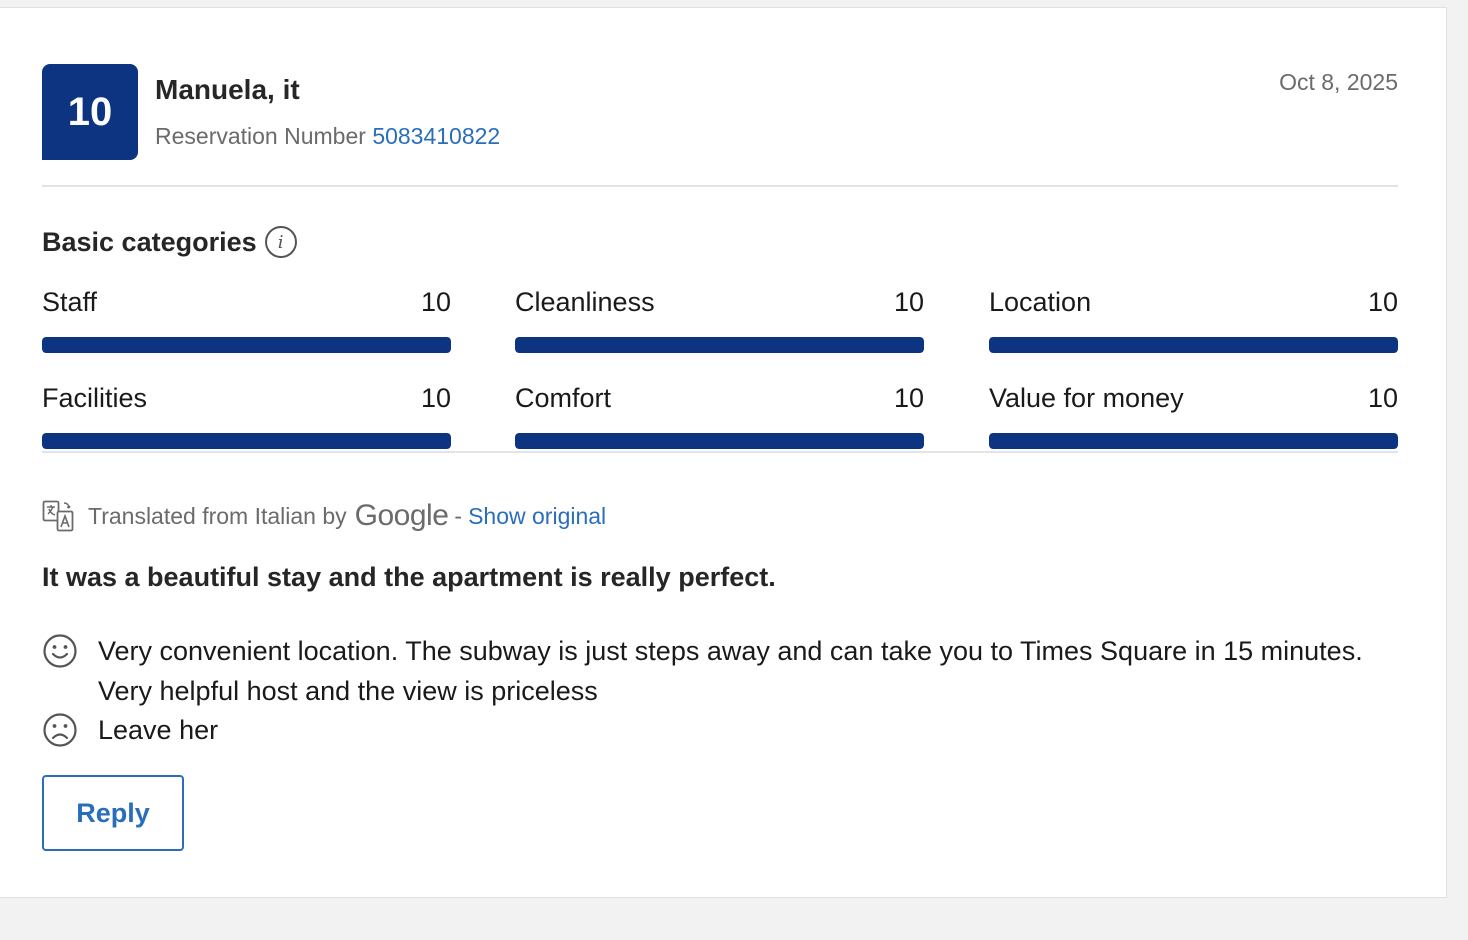 This screenshot has height=940, width=1468. What do you see at coordinates (227, 89) in the screenshot?
I see `guest-name: Manuela, it` at bounding box center [227, 89].